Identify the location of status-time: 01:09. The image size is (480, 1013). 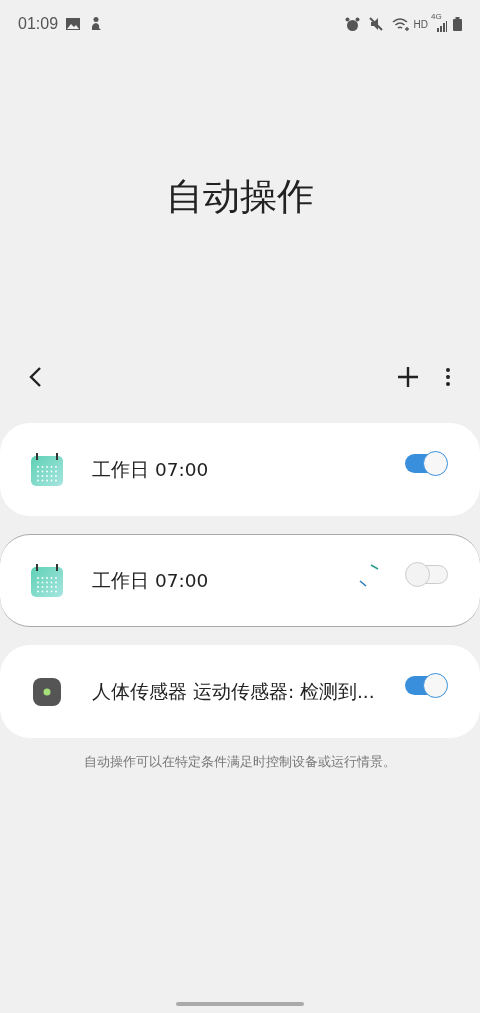
(38, 24).